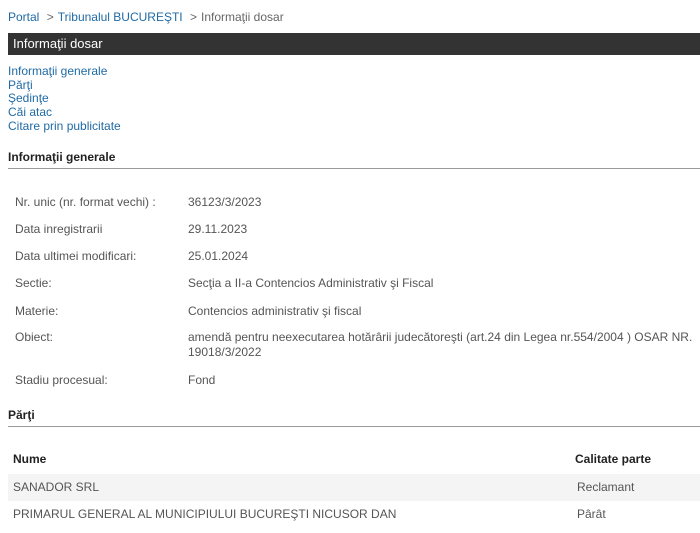  I want to click on party-role: Reclamant, so click(606, 487).